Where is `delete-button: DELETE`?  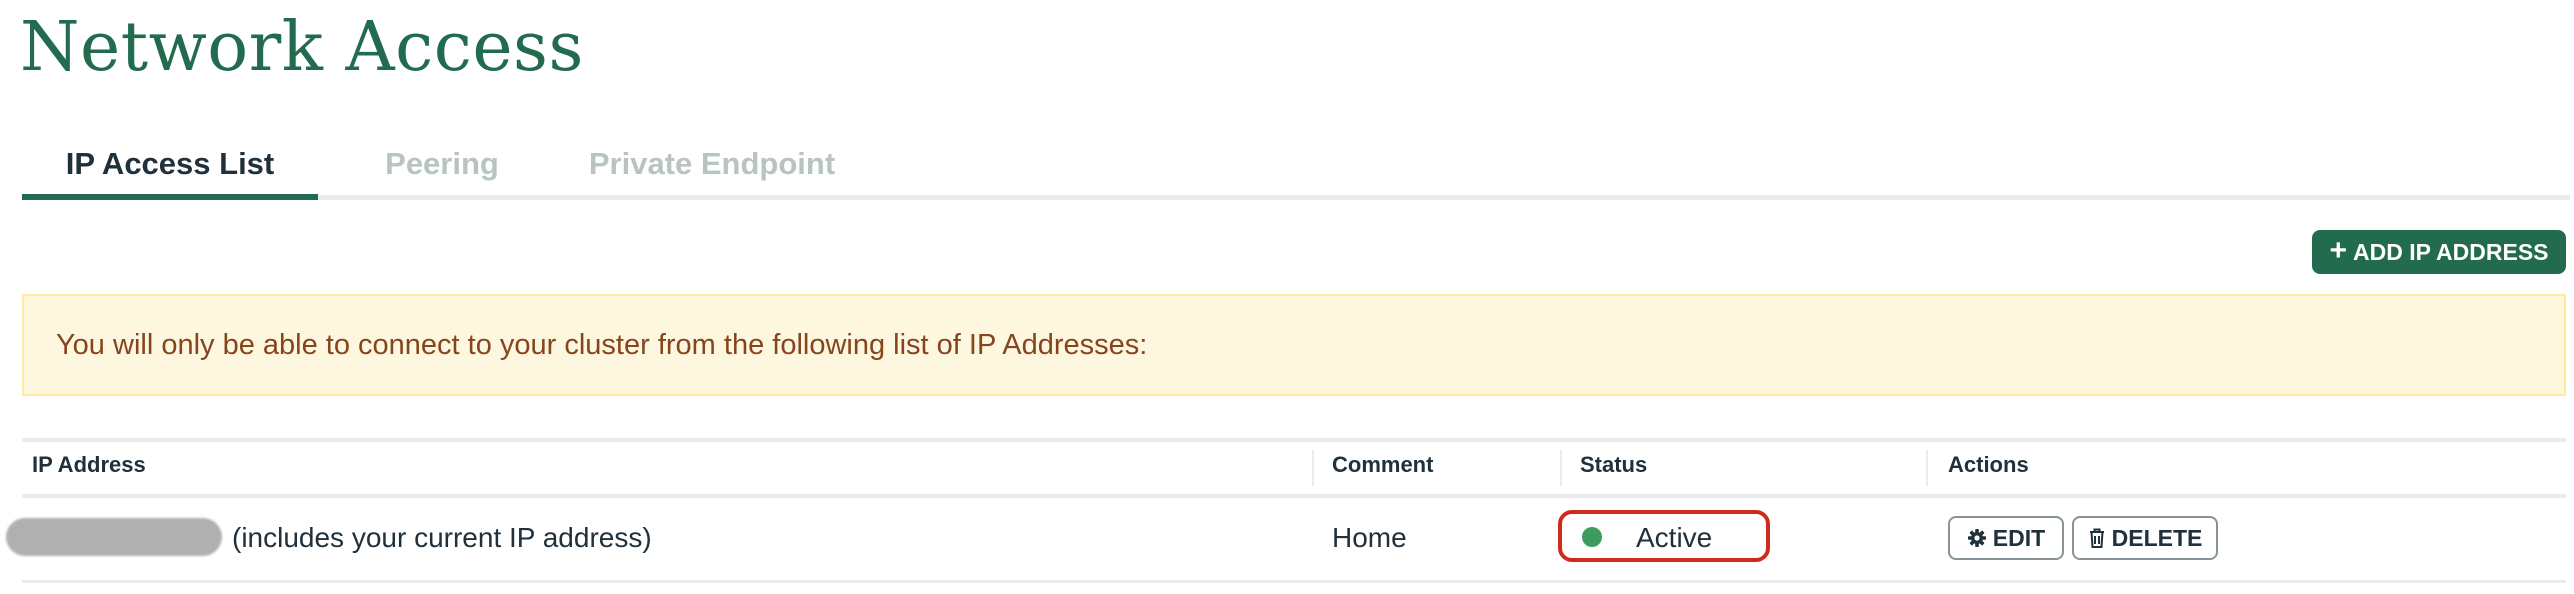
delete-button: DELETE is located at coordinates (2145, 538).